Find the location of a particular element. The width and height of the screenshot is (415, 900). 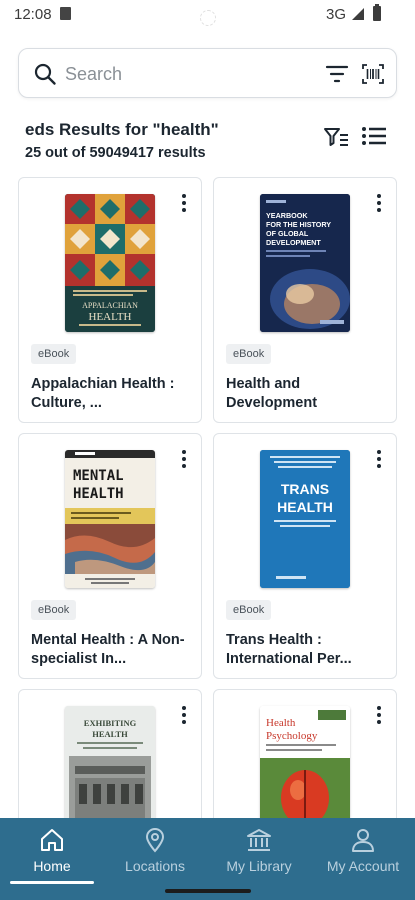

cover-title-line: TRANS is located at coordinates (305, 489).